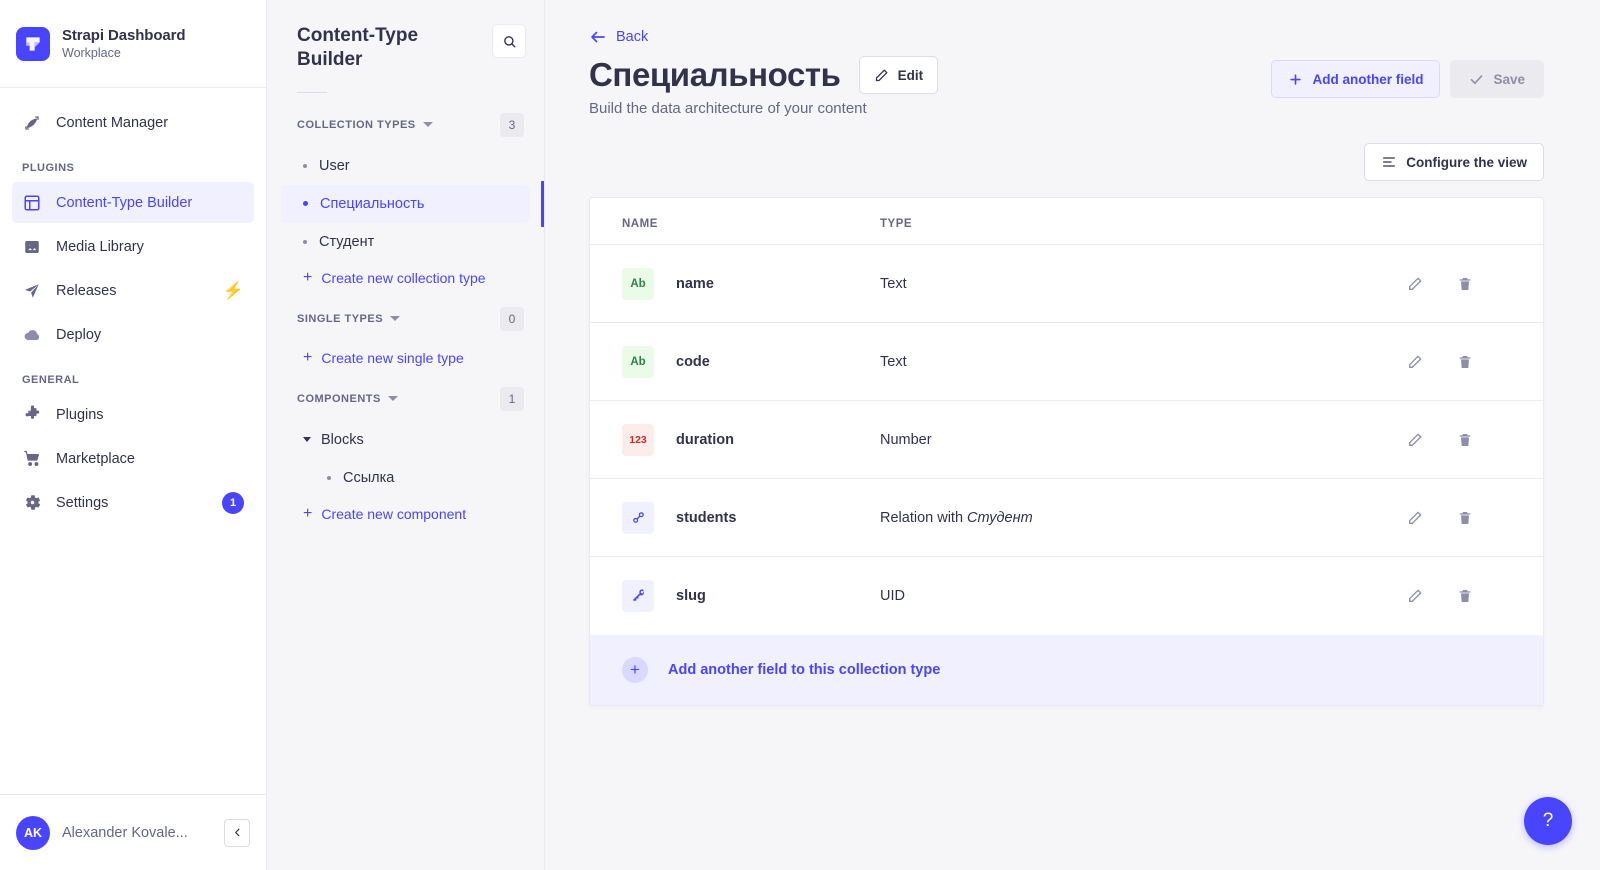 The height and width of the screenshot is (870, 1600). Describe the element at coordinates (82, 502) in the screenshot. I see `sidebar-item-label: Settings` at that location.